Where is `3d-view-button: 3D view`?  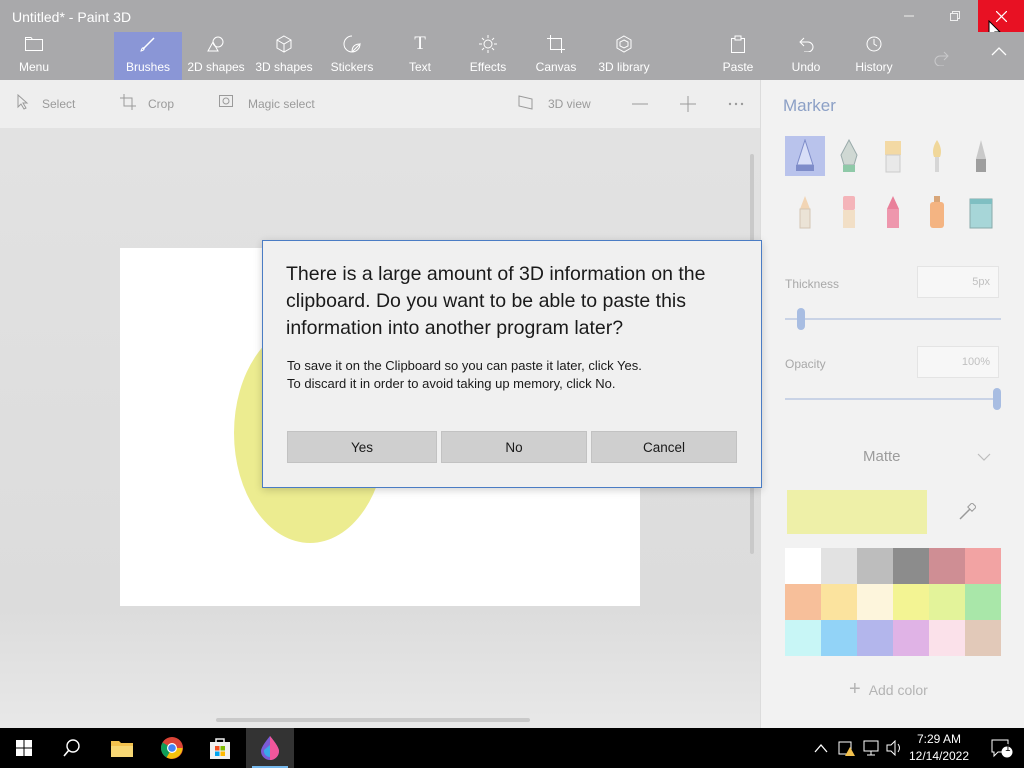 3d-view-button: 3D view is located at coordinates (554, 104).